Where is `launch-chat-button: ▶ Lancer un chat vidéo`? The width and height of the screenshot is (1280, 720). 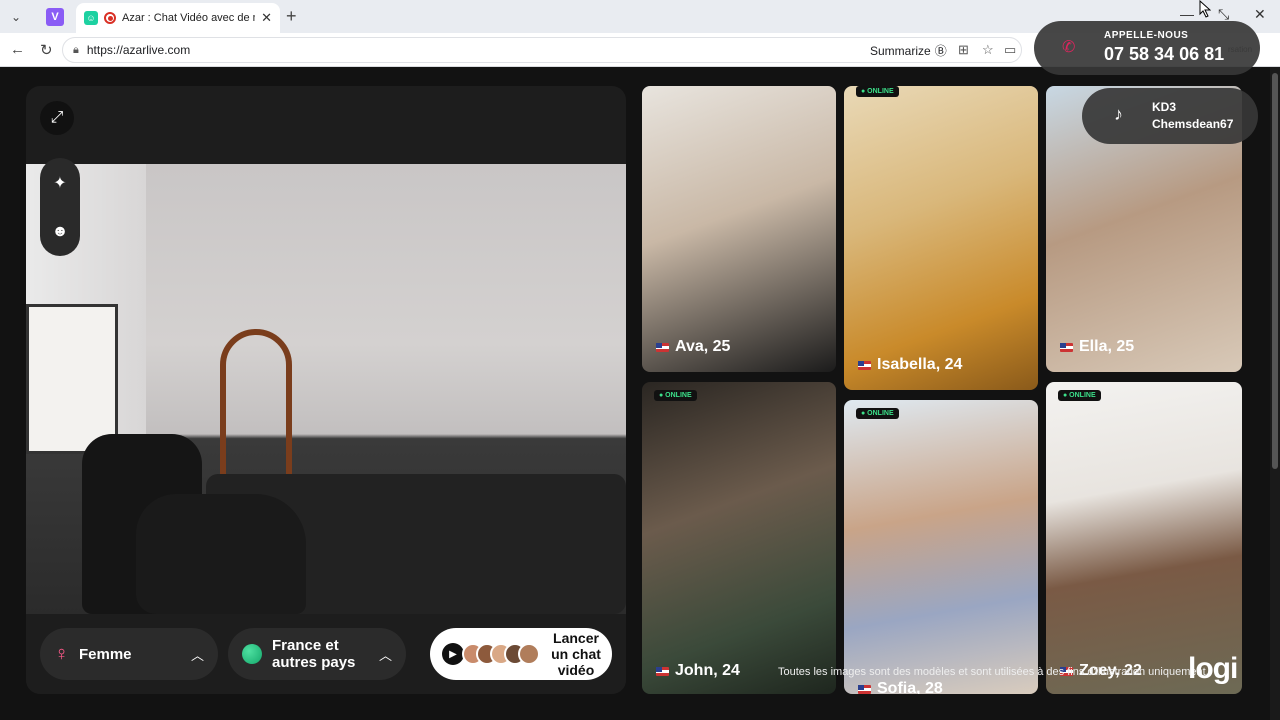
launch-chat-button: ▶ Lancer un chat vidéo is located at coordinates (521, 654).